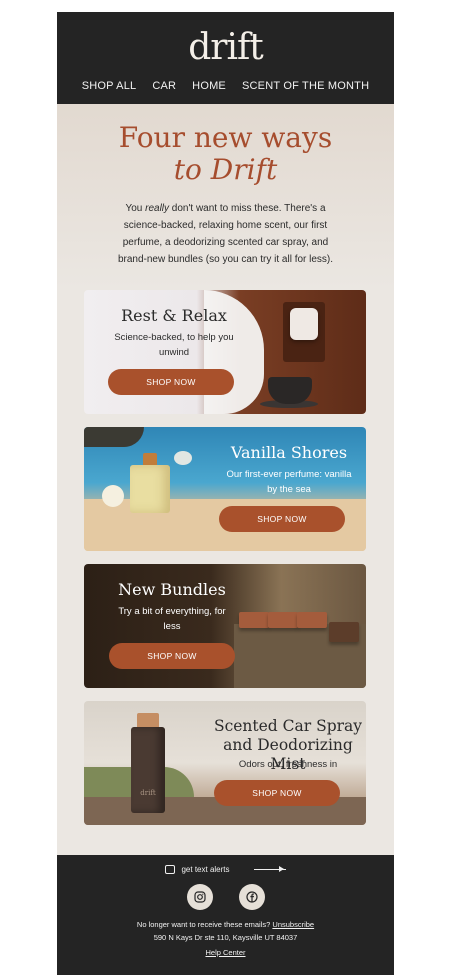  I want to click on help-center-link: Help Center, so click(225, 952).